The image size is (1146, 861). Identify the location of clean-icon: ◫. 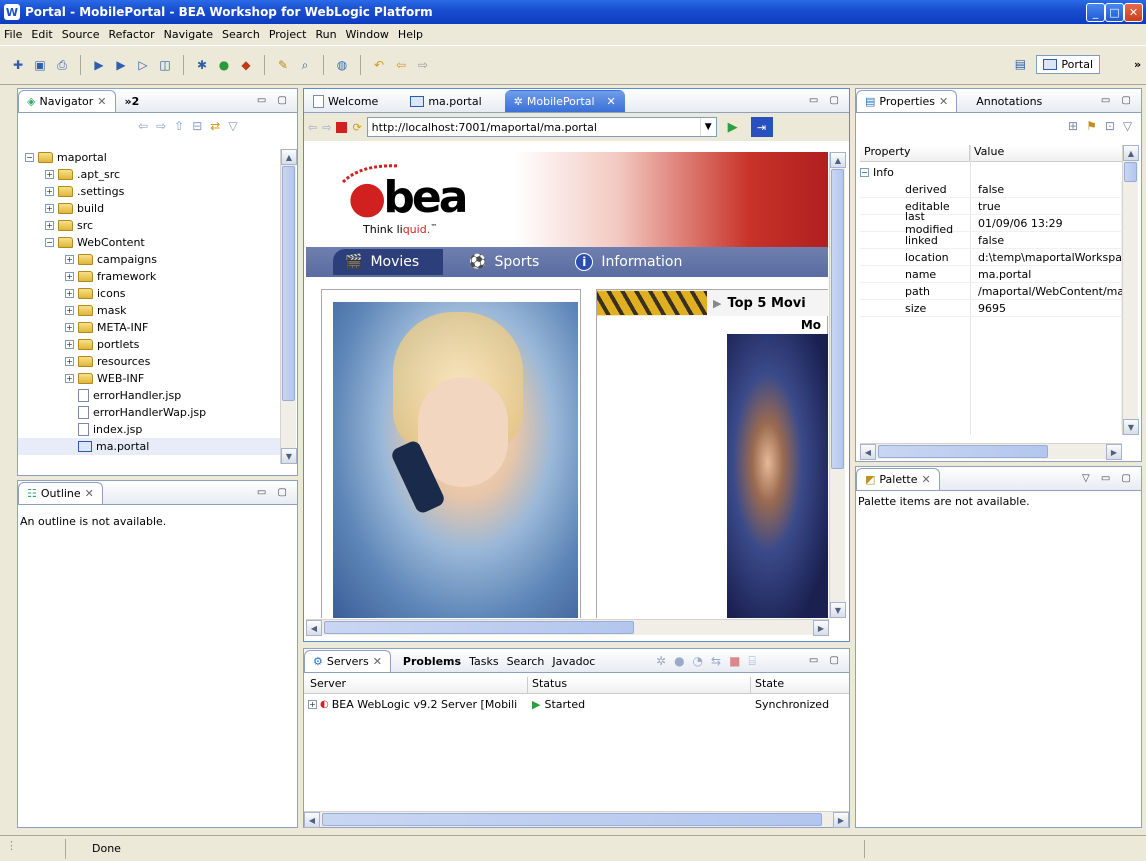
(165, 65).